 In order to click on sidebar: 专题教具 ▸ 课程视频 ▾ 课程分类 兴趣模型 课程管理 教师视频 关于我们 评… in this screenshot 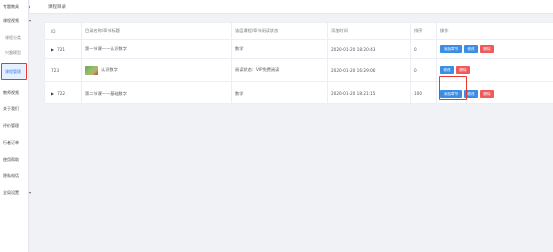, I will do `click(15, 126)`.